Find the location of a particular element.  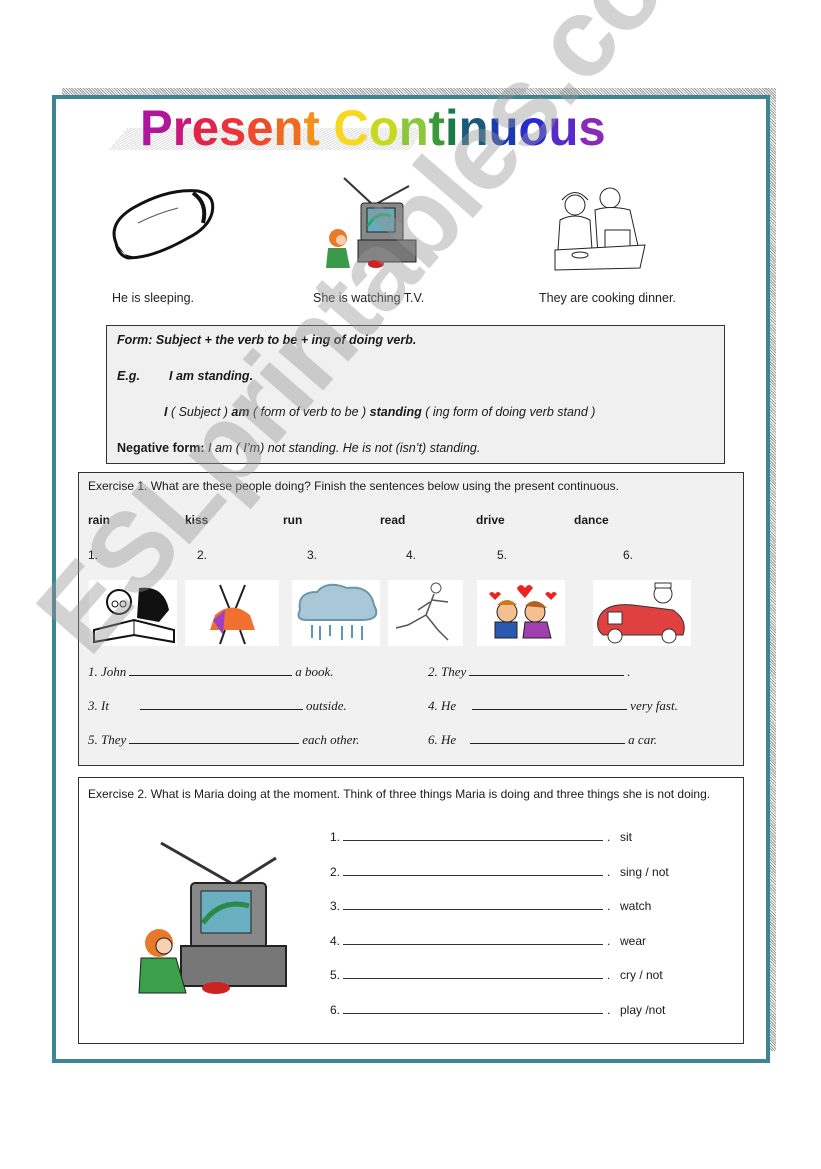

sentence-start: 3. It is located at coordinates (98, 705).